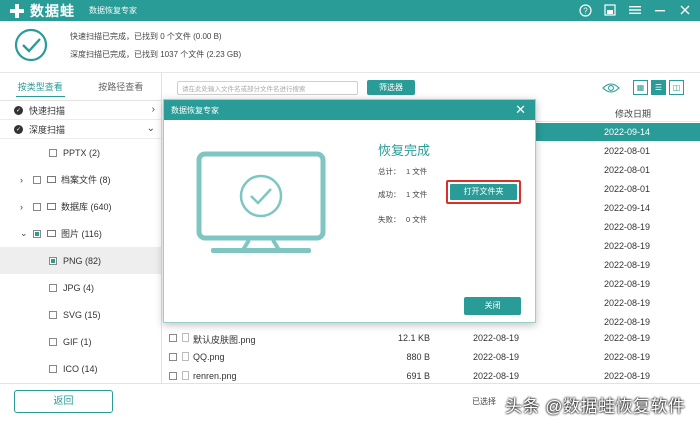  Describe the element at coordinates (585, 10) in the screenshot. I see `help-icon: ?` at that location.